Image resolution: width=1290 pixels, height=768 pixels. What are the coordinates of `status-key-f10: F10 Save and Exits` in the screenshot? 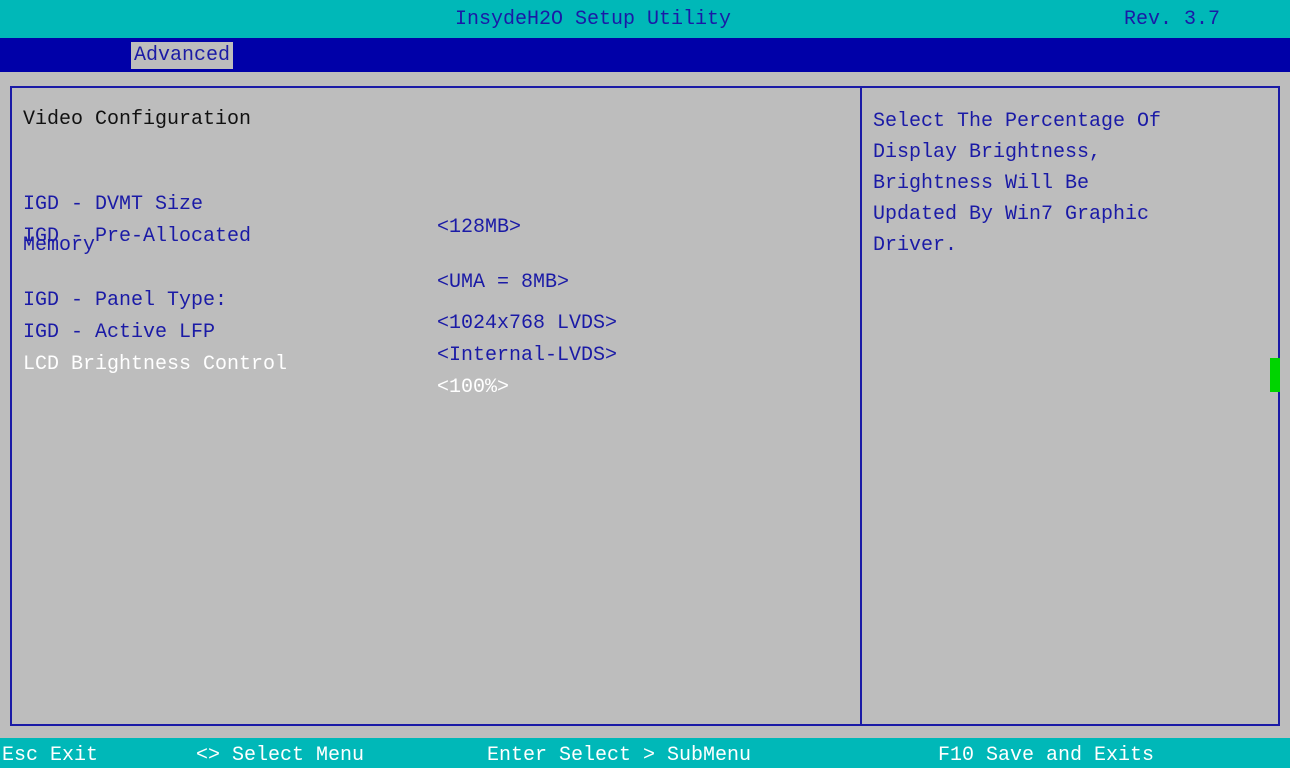 It's located at (1046, 755).